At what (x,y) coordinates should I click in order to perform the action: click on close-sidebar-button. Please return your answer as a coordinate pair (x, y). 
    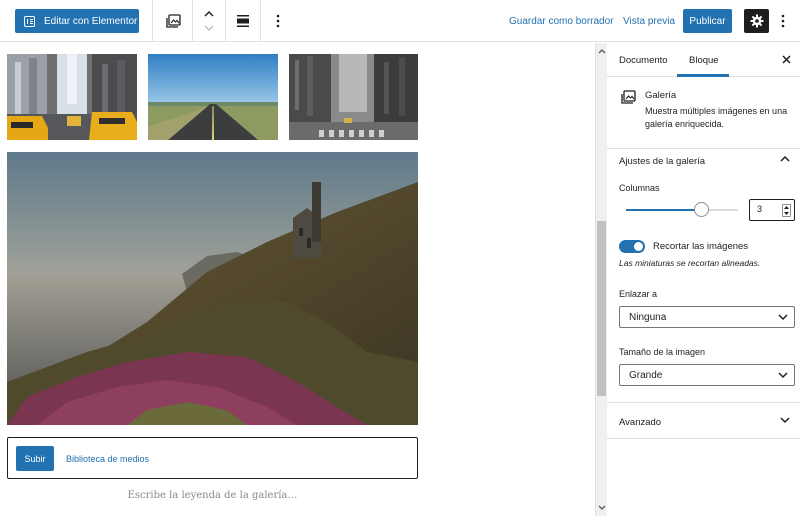
    Looking at the image, I should click on (786, 60).